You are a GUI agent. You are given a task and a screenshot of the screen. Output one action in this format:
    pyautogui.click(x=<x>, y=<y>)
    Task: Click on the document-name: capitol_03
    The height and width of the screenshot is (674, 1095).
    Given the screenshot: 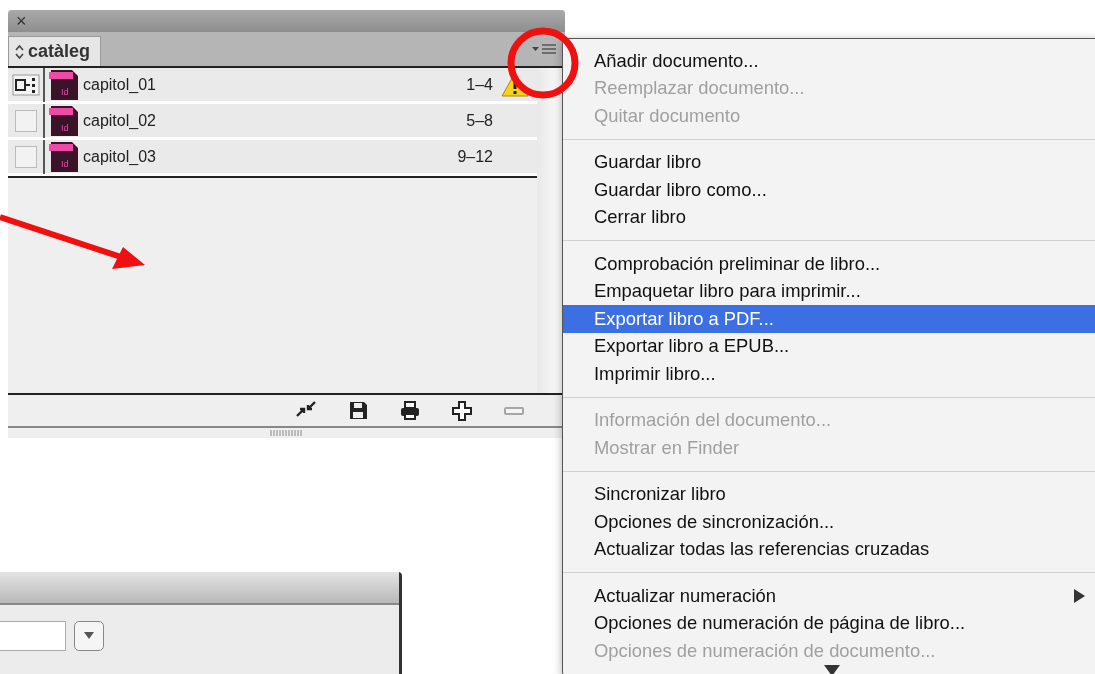 What is the action you would take?
    pyautogui.click(x=120, y=156)
    